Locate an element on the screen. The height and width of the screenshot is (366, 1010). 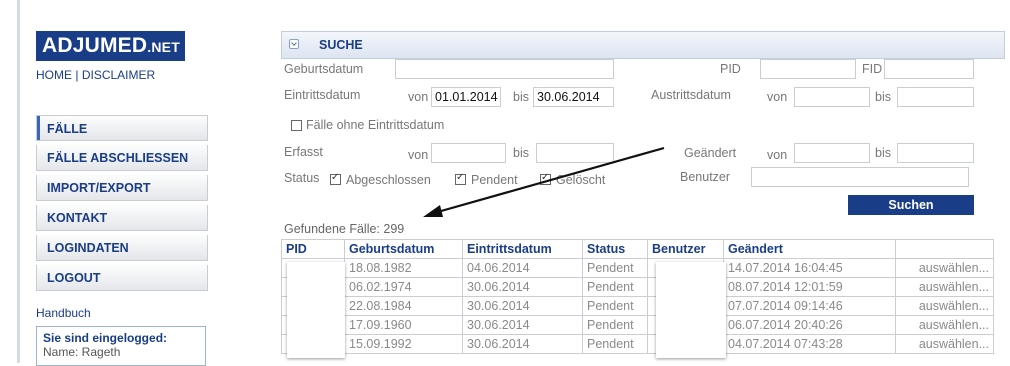
annotation-arrow is located at coordinates (544, 181).